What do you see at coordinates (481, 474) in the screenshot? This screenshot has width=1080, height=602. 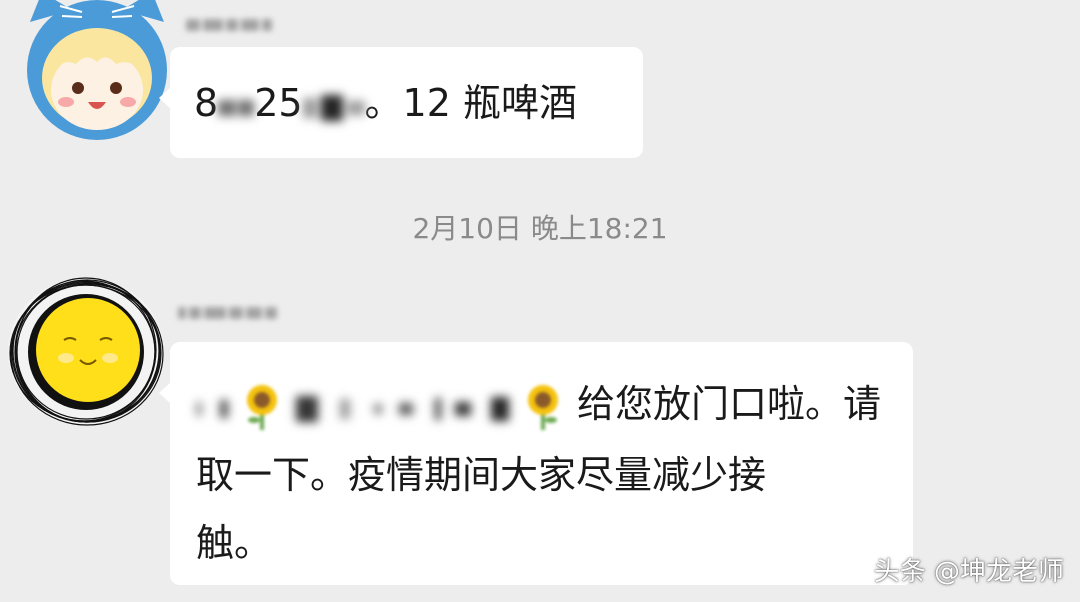 I see `message-text-line2: 取一下。疫情期间大家尽量减少接` at bounding box center [481, 474].